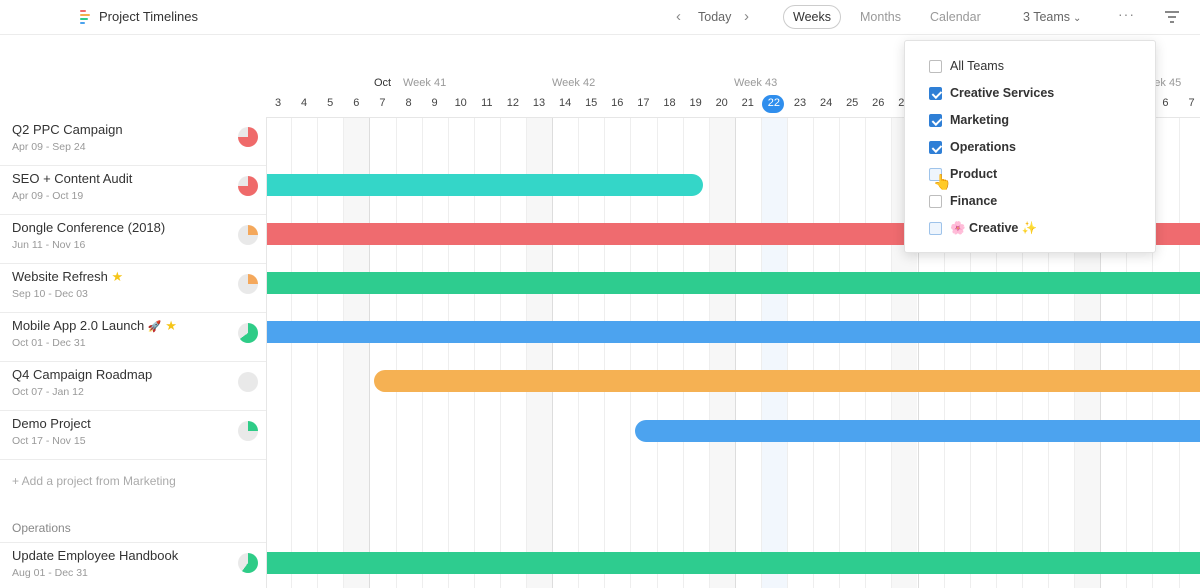 Image resolution: width=1200 pixels, height=588 pixels. What do you see at coordinates (94, 481) in the screenshot?
I see `add-project-link: + Add a project from Marketing` at bounding box center [94, 481].